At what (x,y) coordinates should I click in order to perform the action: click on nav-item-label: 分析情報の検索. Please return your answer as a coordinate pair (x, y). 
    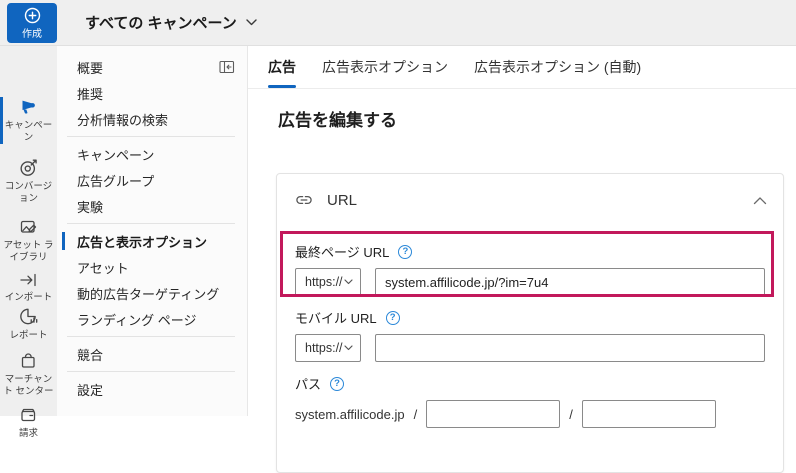
    Looking at the image, I should click on (123, 120).